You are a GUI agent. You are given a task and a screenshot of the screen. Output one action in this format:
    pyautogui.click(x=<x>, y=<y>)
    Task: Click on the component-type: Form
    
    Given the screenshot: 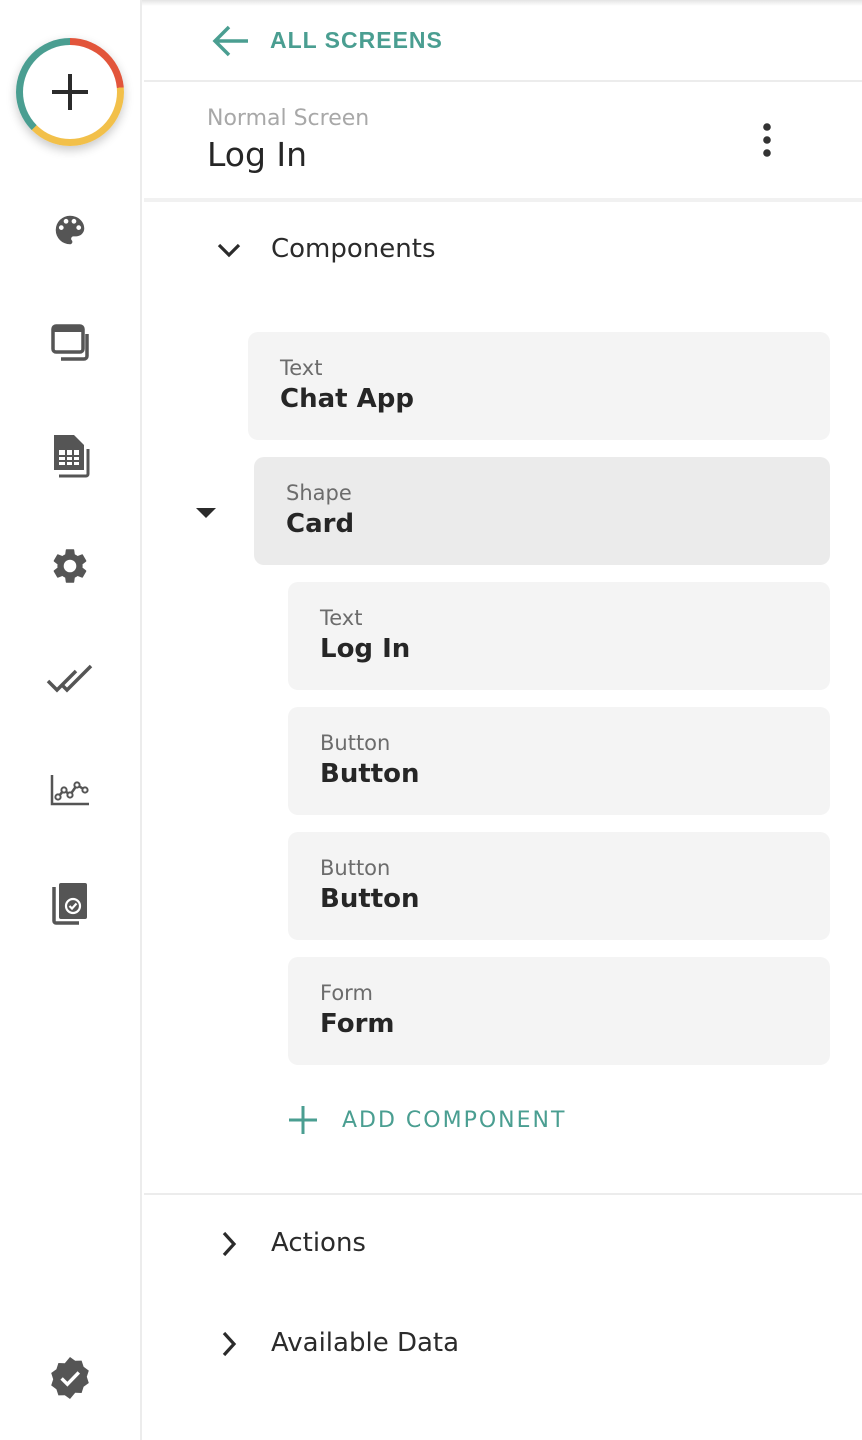 What is the action you would take?
    pyautogui.click(x=346, y=993)
    